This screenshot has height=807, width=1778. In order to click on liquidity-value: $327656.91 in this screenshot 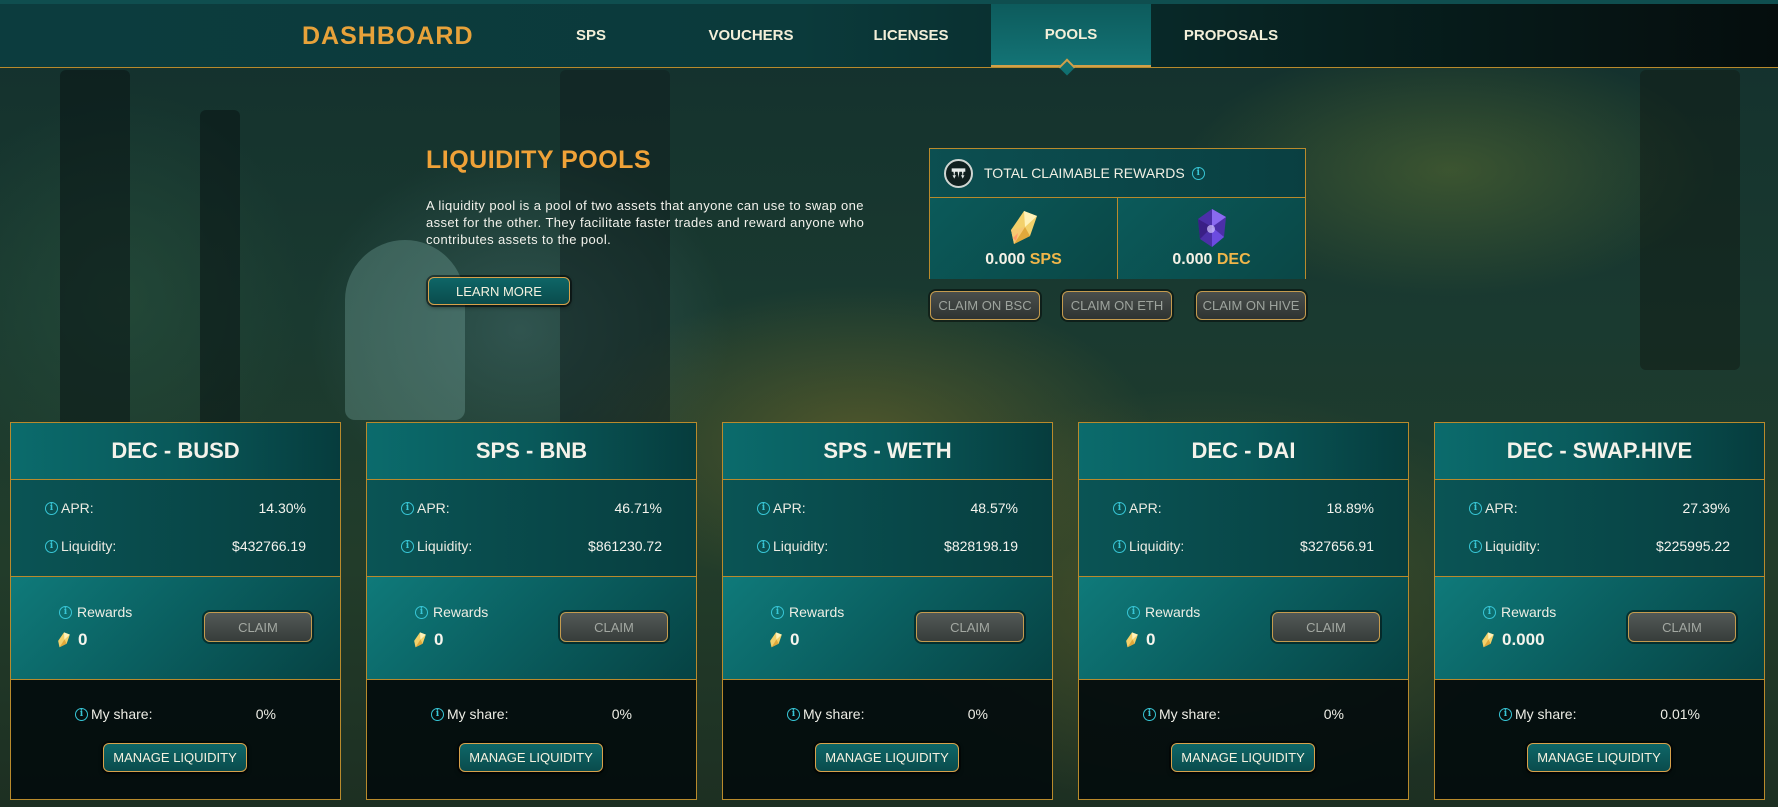, I will do `click(1337, 546)`.